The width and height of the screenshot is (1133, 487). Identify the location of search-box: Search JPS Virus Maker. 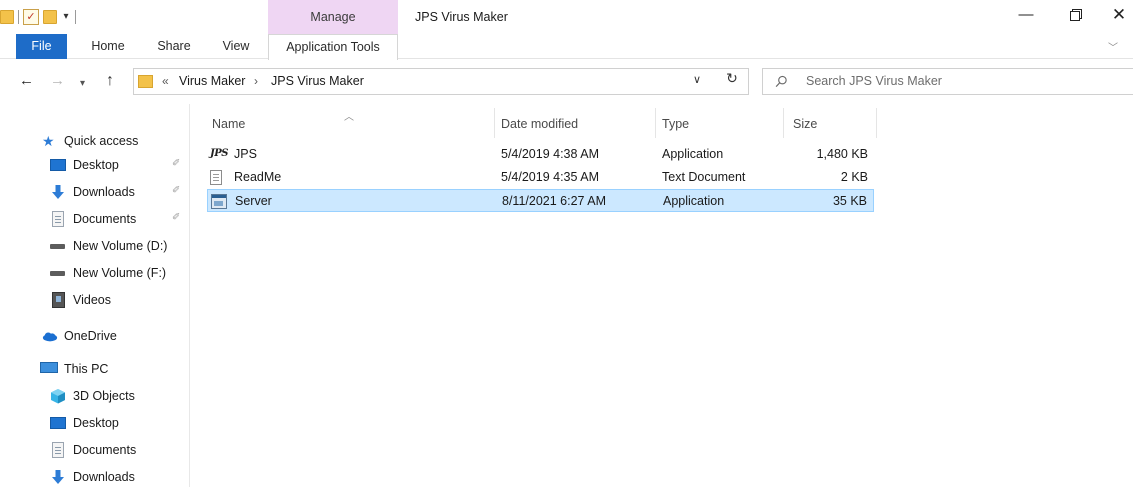
(947, 81).